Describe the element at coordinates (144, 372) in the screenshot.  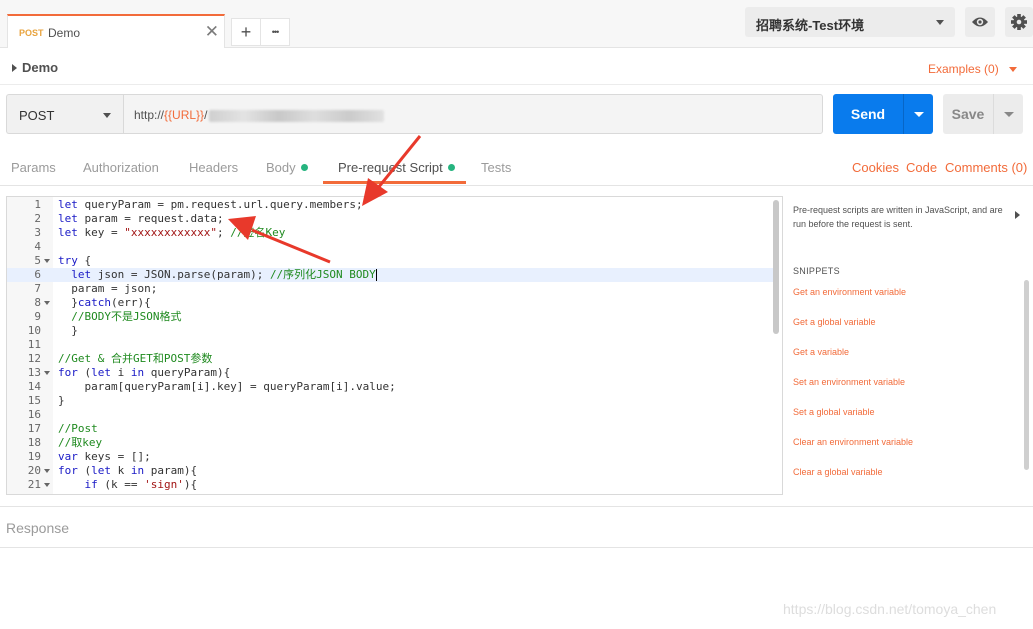
I see `code-text: for (let i in queryParam){` at that location.